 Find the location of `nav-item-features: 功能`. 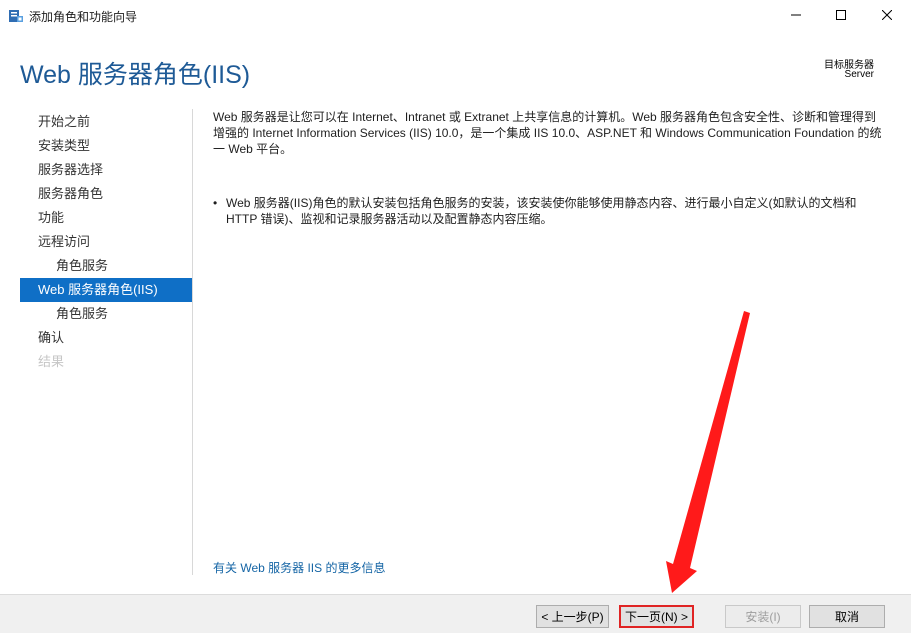

nav-item-features: 功能 is located at coordinates (106, 218).